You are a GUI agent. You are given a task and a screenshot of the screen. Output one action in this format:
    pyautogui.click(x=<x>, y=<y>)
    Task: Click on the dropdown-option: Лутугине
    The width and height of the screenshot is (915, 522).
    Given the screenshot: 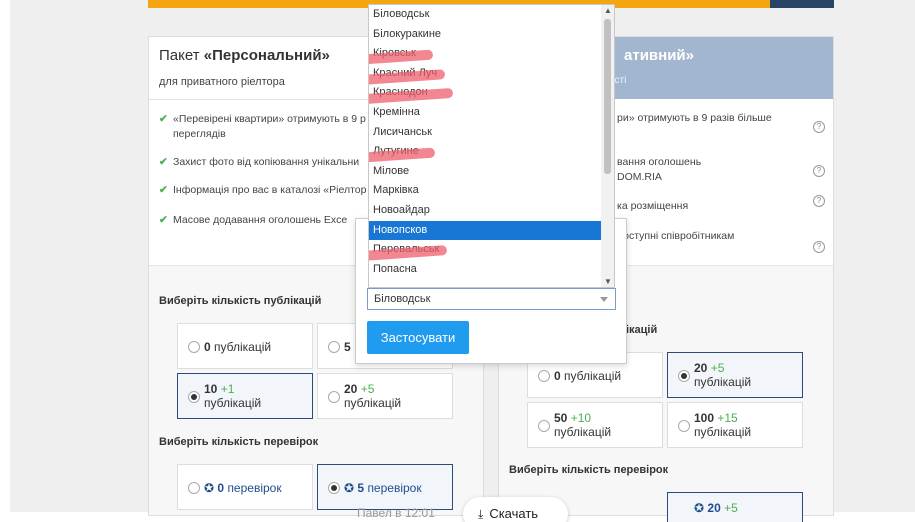 What is the action you would take?
    pyautogui.click(x=491, y=152)
    